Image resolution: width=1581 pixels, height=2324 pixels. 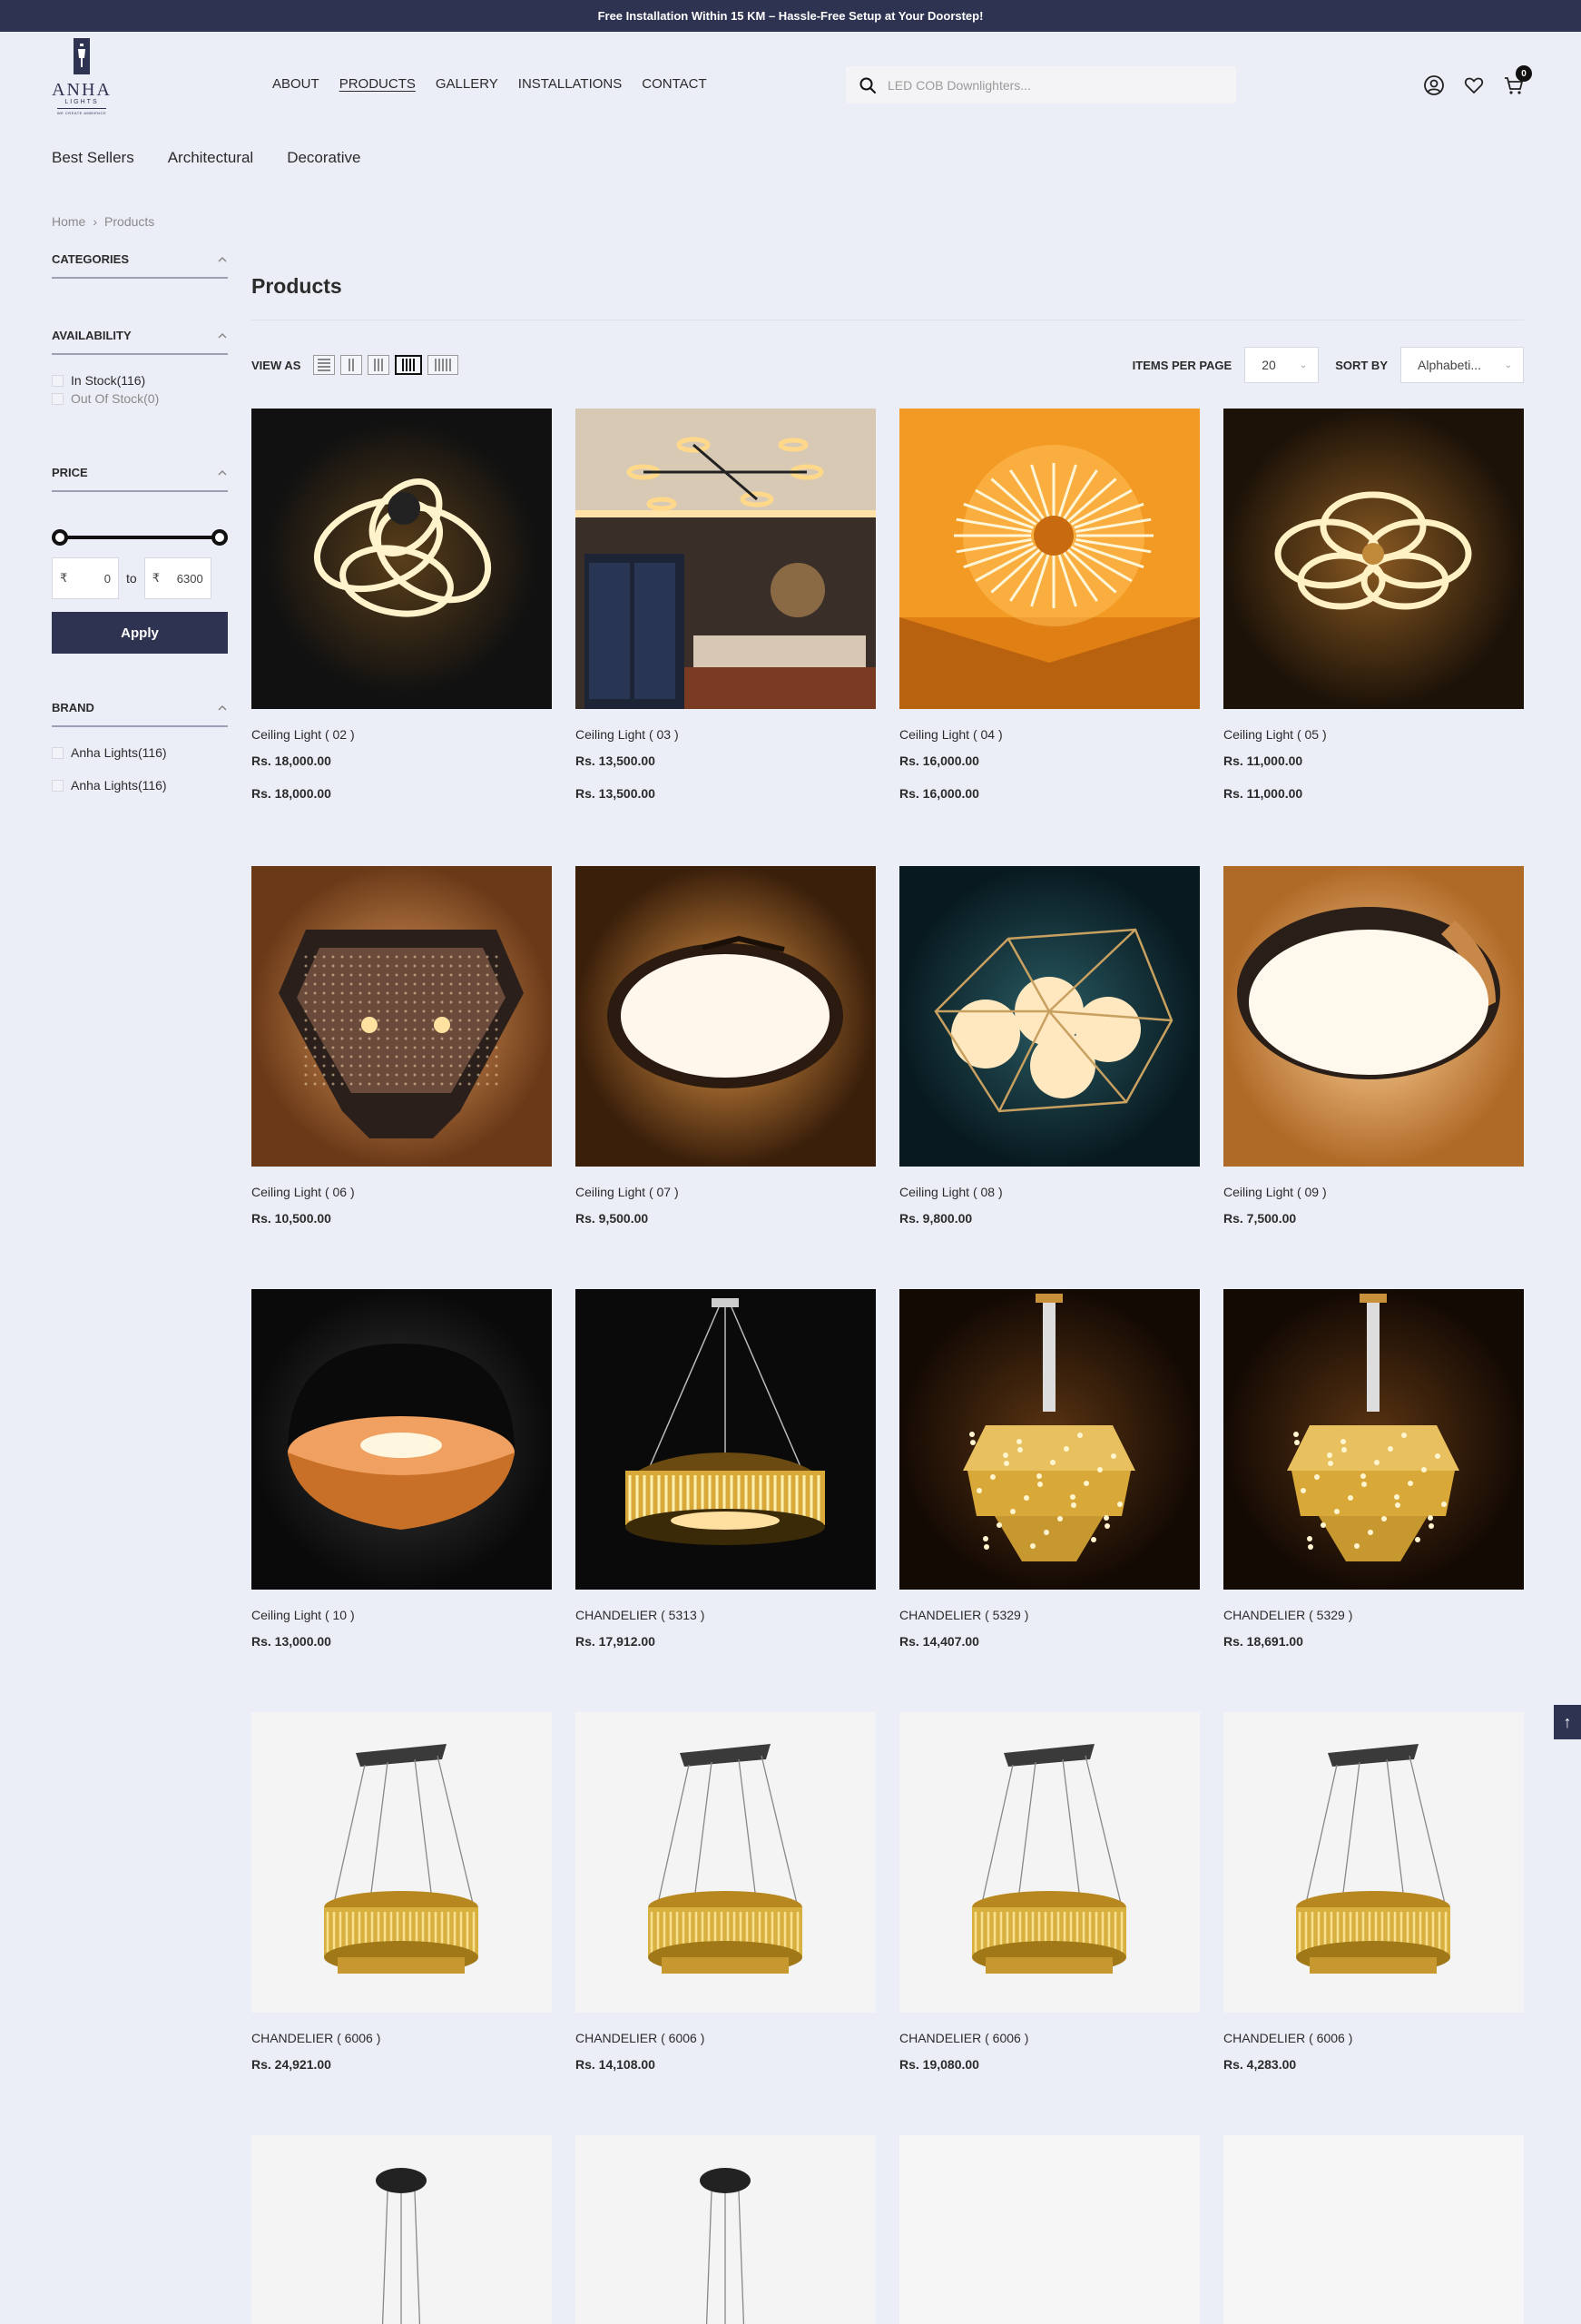 I want to click on product-name: Ceiling Light ( 10 ), so click(x=401, y=1615).